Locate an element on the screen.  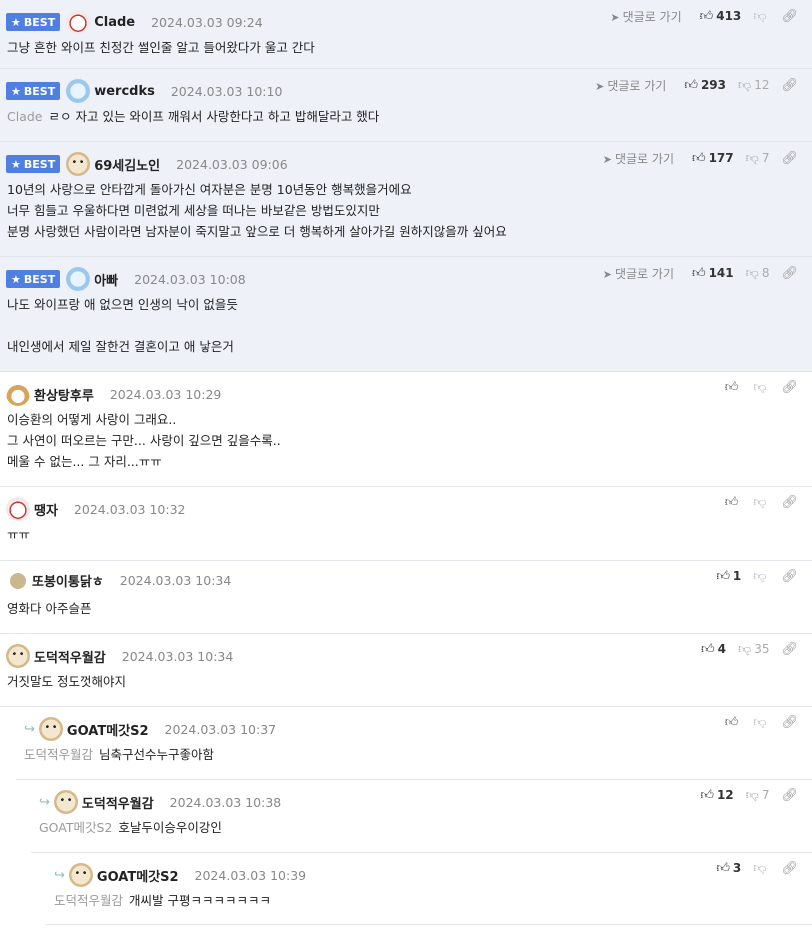
comment-line: 도덕적우월감 개씨발 구평ㅋㅋㅋㅋㅋㅋㅋ is located at coordinates (162, 900).